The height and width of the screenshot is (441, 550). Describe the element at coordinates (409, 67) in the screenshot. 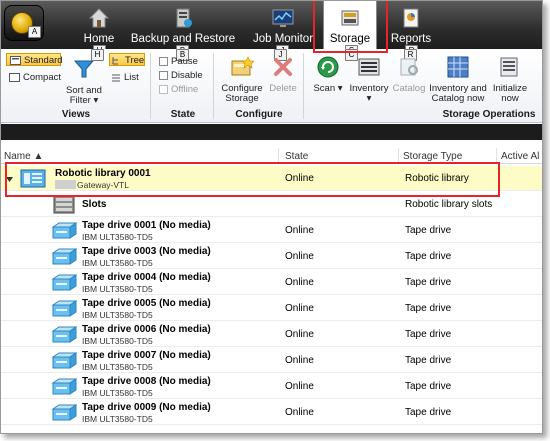

I see `catalog-icon` at that location.